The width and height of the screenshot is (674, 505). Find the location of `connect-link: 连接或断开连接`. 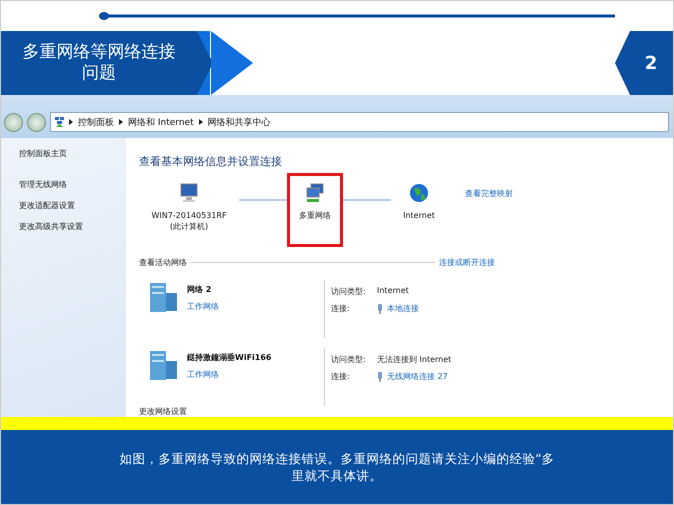

connect-link: 连接或断开连接 is located at coordinates (467, 262).